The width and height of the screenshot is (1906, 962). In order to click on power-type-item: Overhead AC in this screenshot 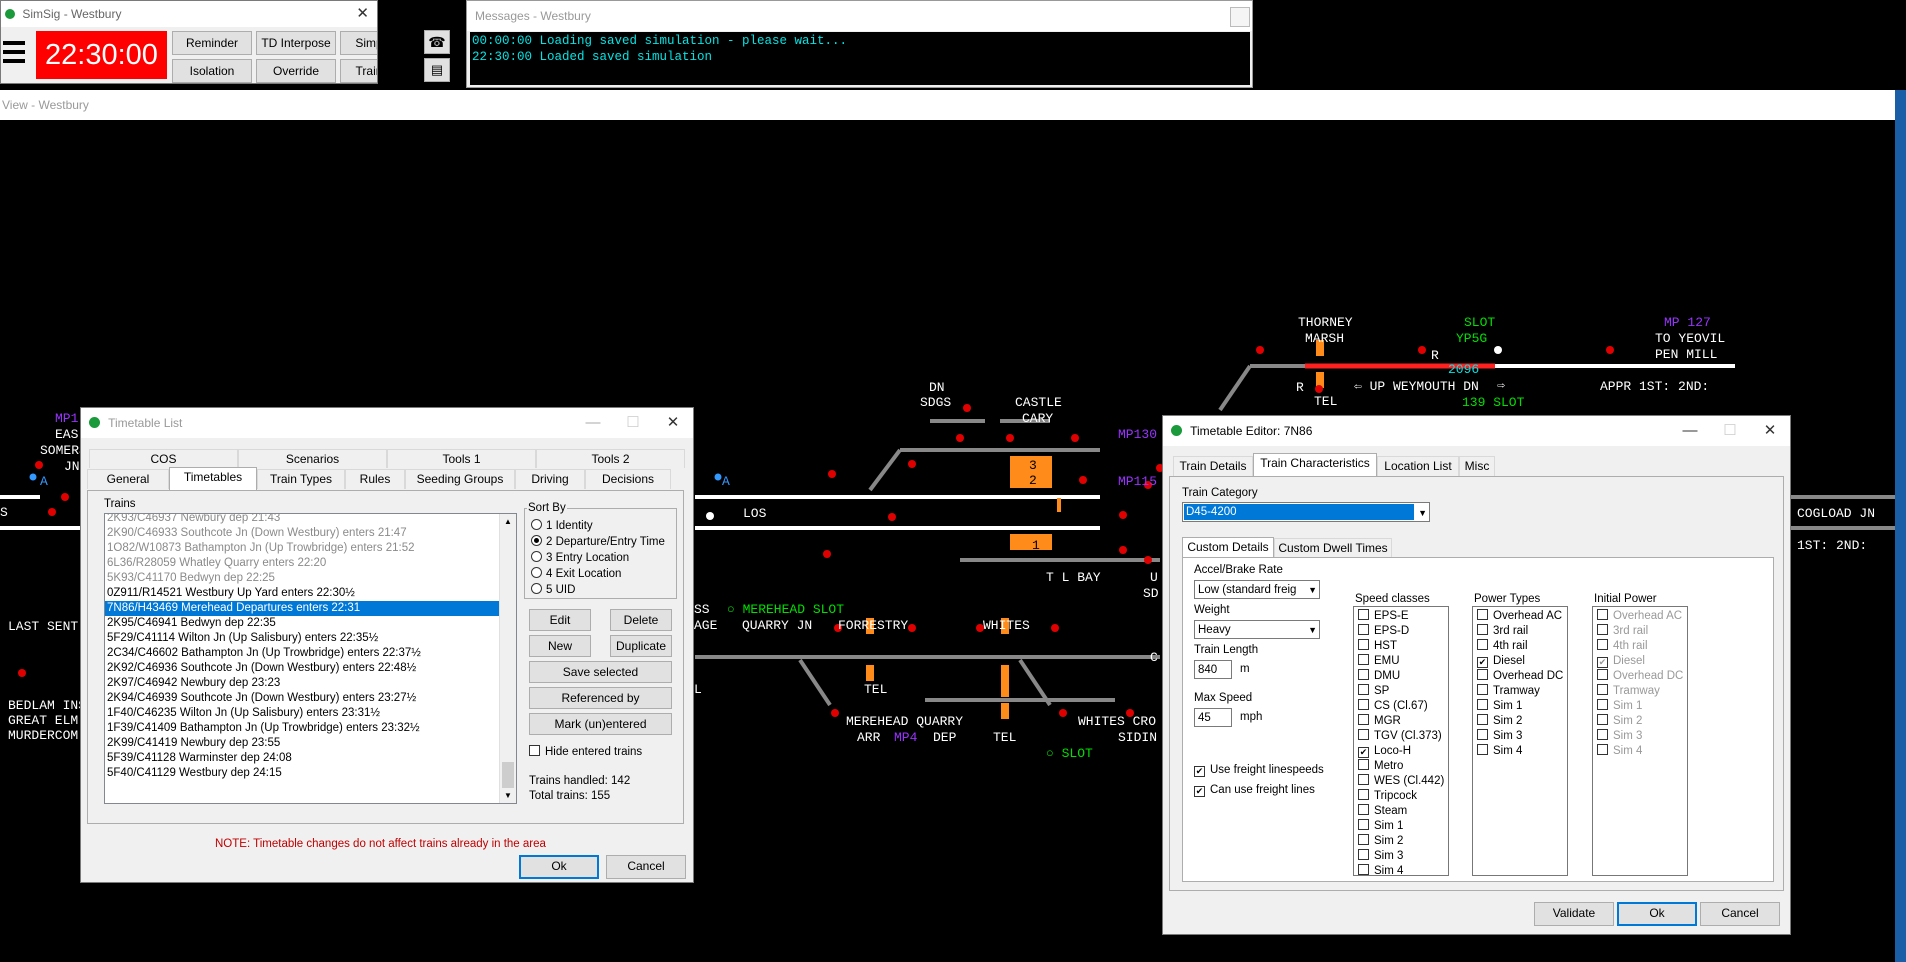, I will do `click(1519, 616)`.